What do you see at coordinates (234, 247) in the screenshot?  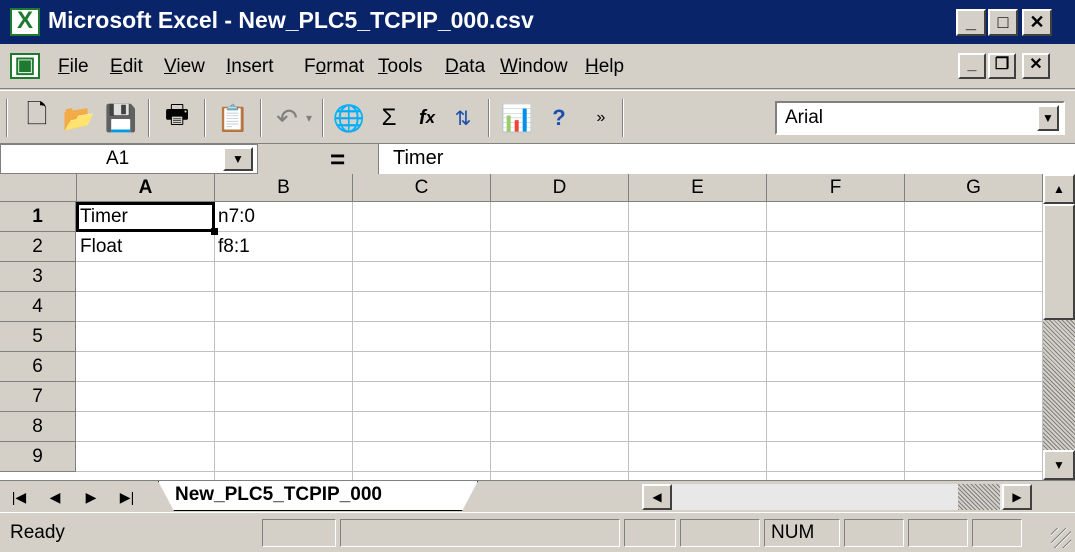 I see `cell-b2: f8:1` at bounding box center [234, 247].